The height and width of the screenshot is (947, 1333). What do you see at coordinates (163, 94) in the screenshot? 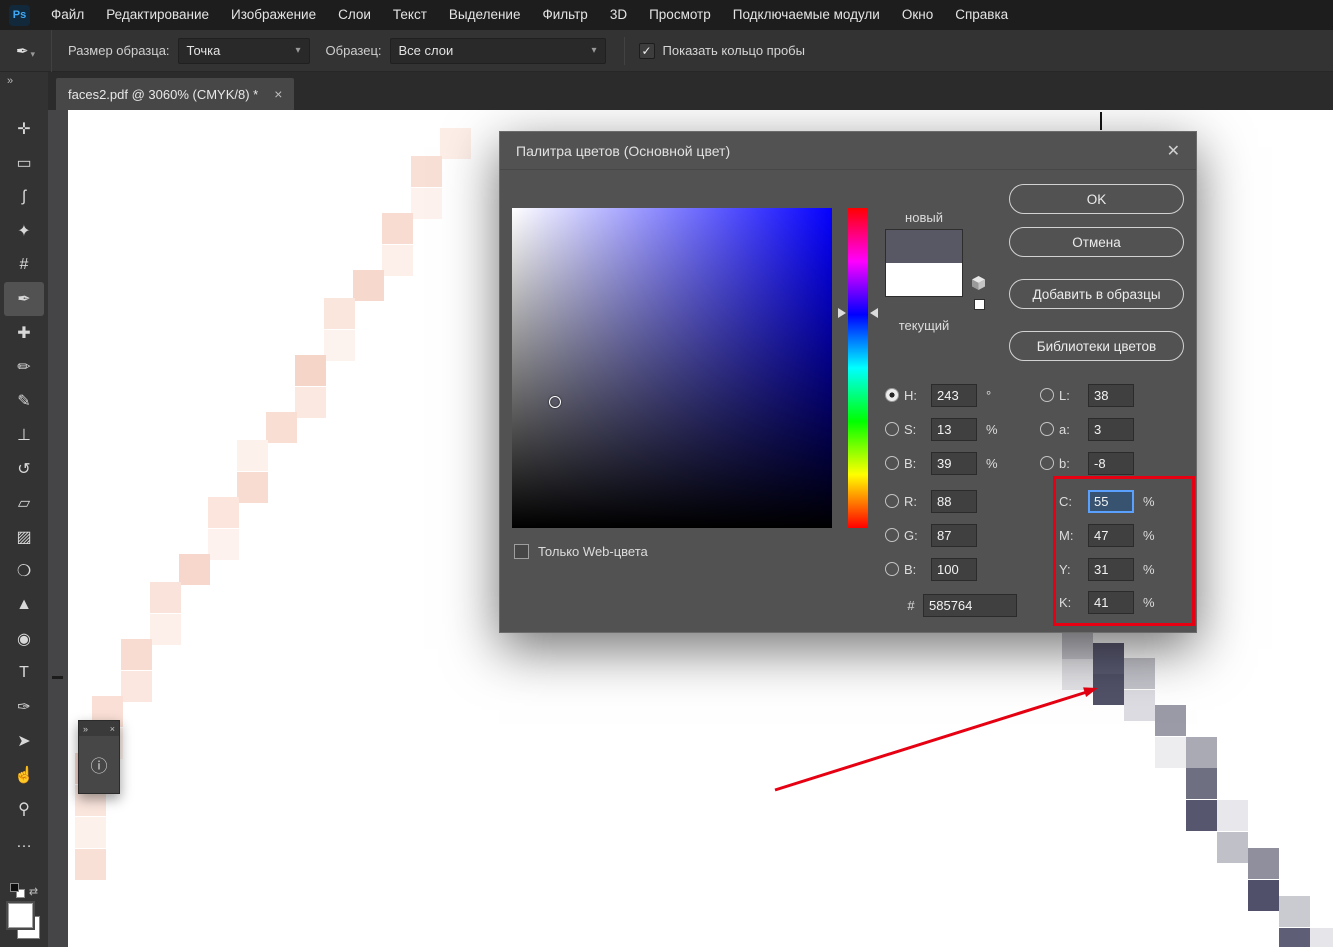
I see `document-tab-title: faces2.pdf @ 3060% (CMYK/8) *` at bounding box center [163, 94].